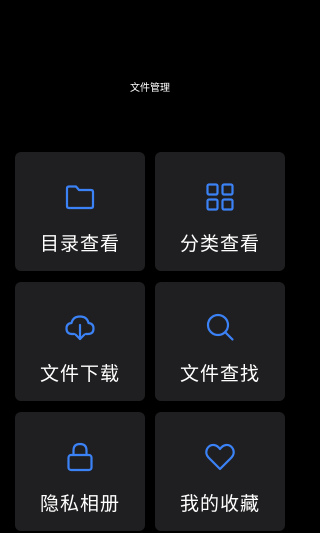 This screenshot has height=533, width=320. I want to click on heart-icon, so click(220, 457).